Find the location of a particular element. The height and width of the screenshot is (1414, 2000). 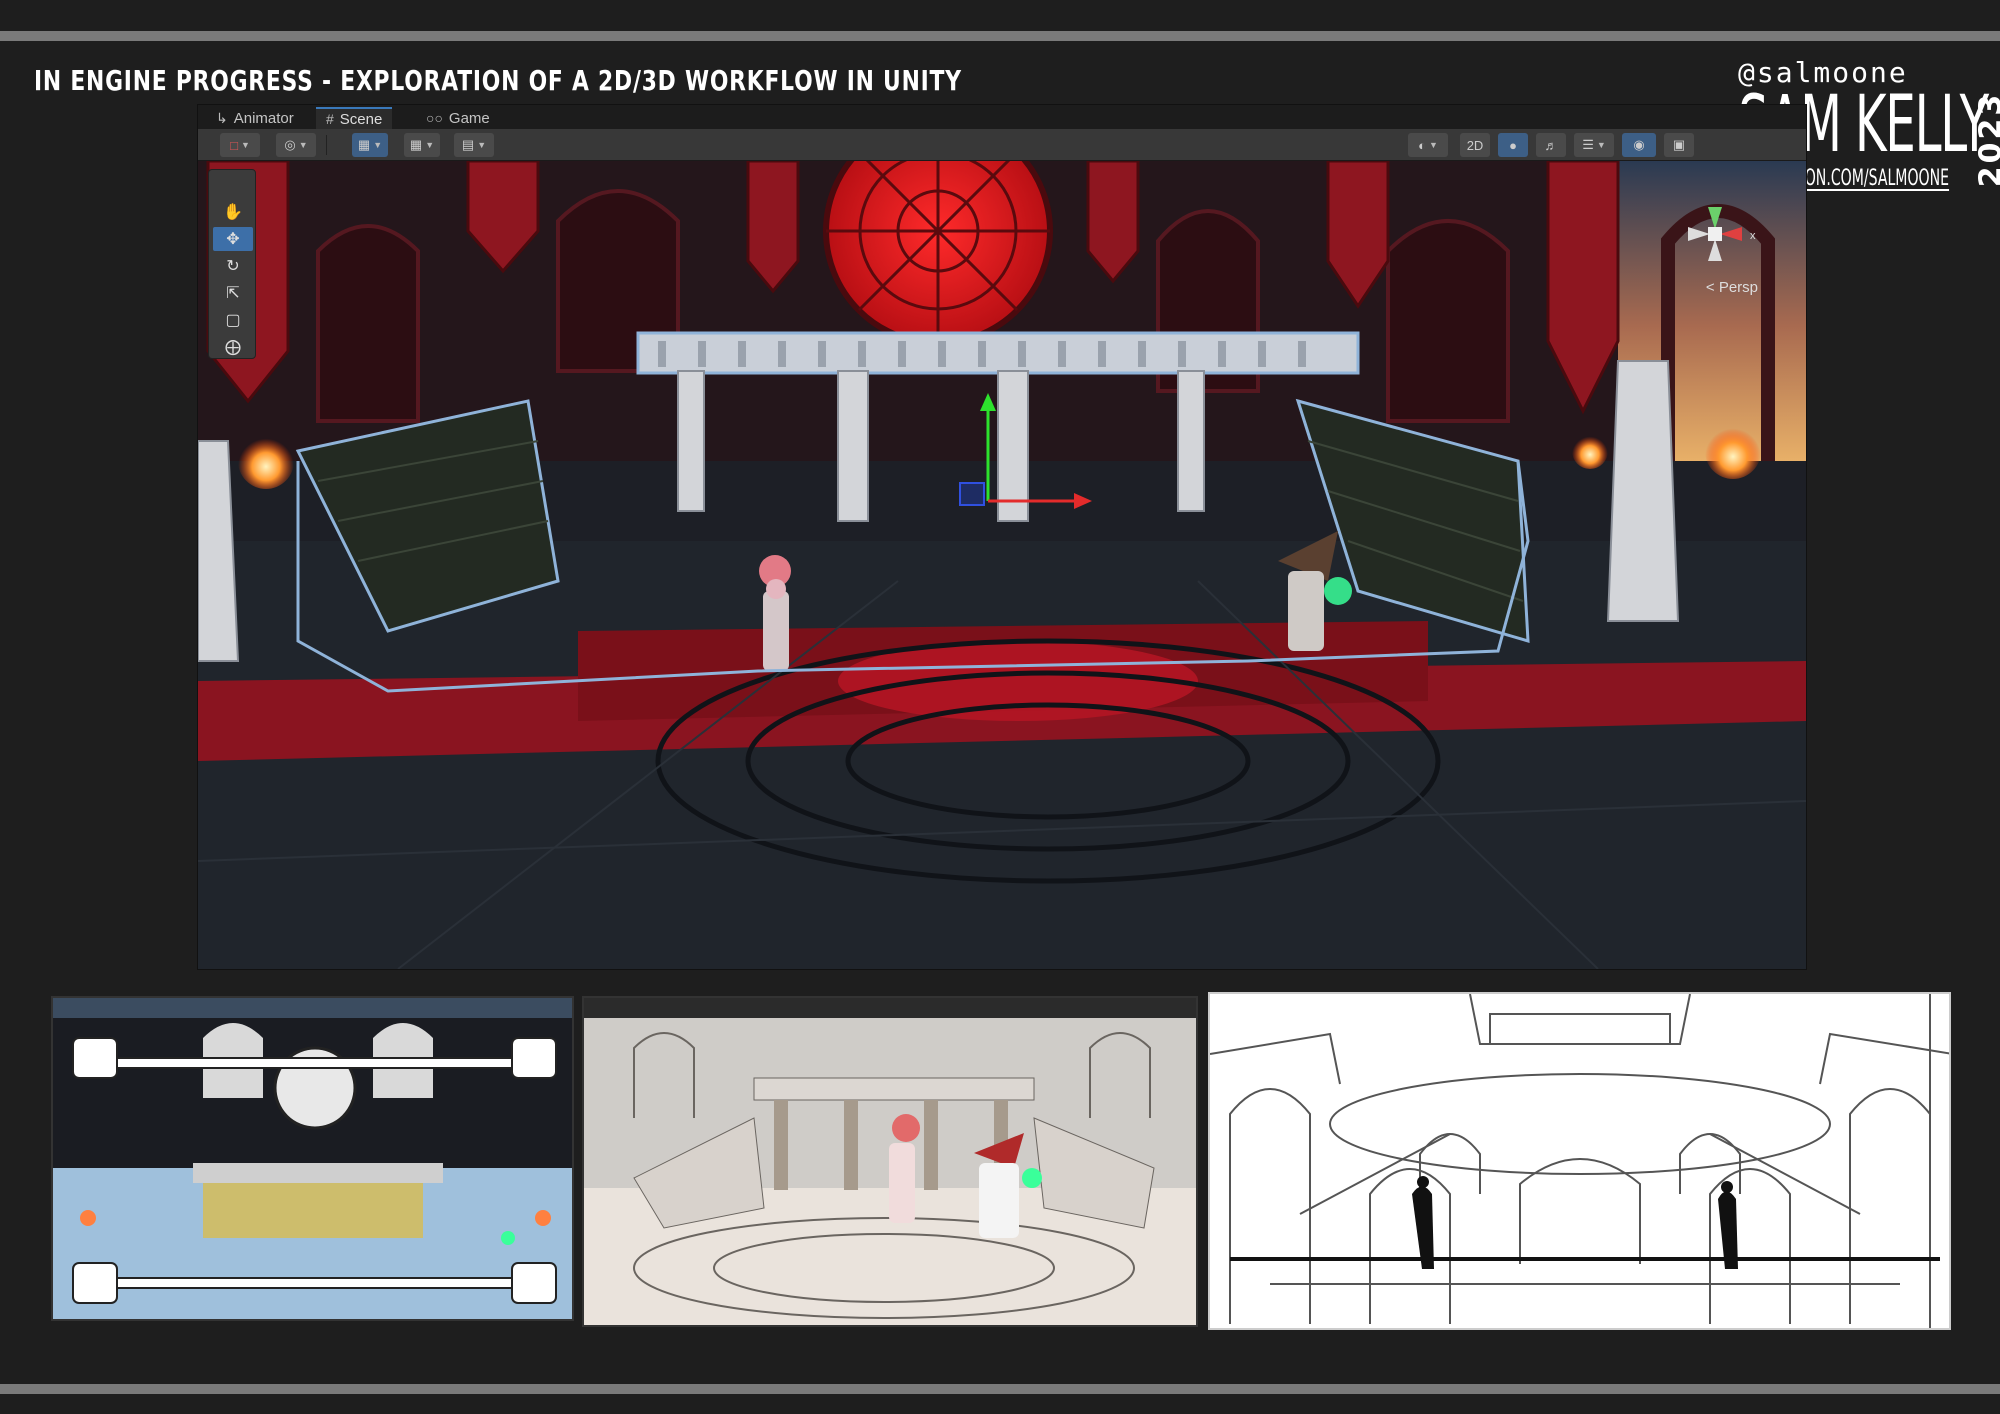

rect-tool-button: ▢ is located at coordinates (233, 320).